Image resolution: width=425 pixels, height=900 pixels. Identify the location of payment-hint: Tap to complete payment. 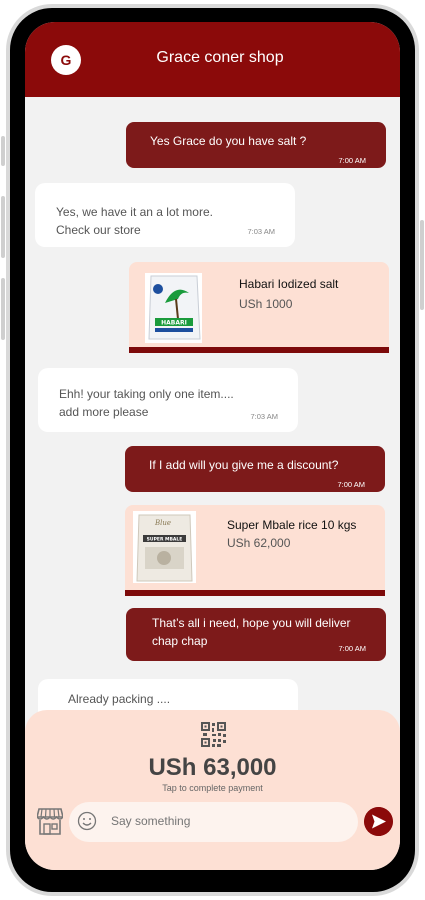
(212, 788).